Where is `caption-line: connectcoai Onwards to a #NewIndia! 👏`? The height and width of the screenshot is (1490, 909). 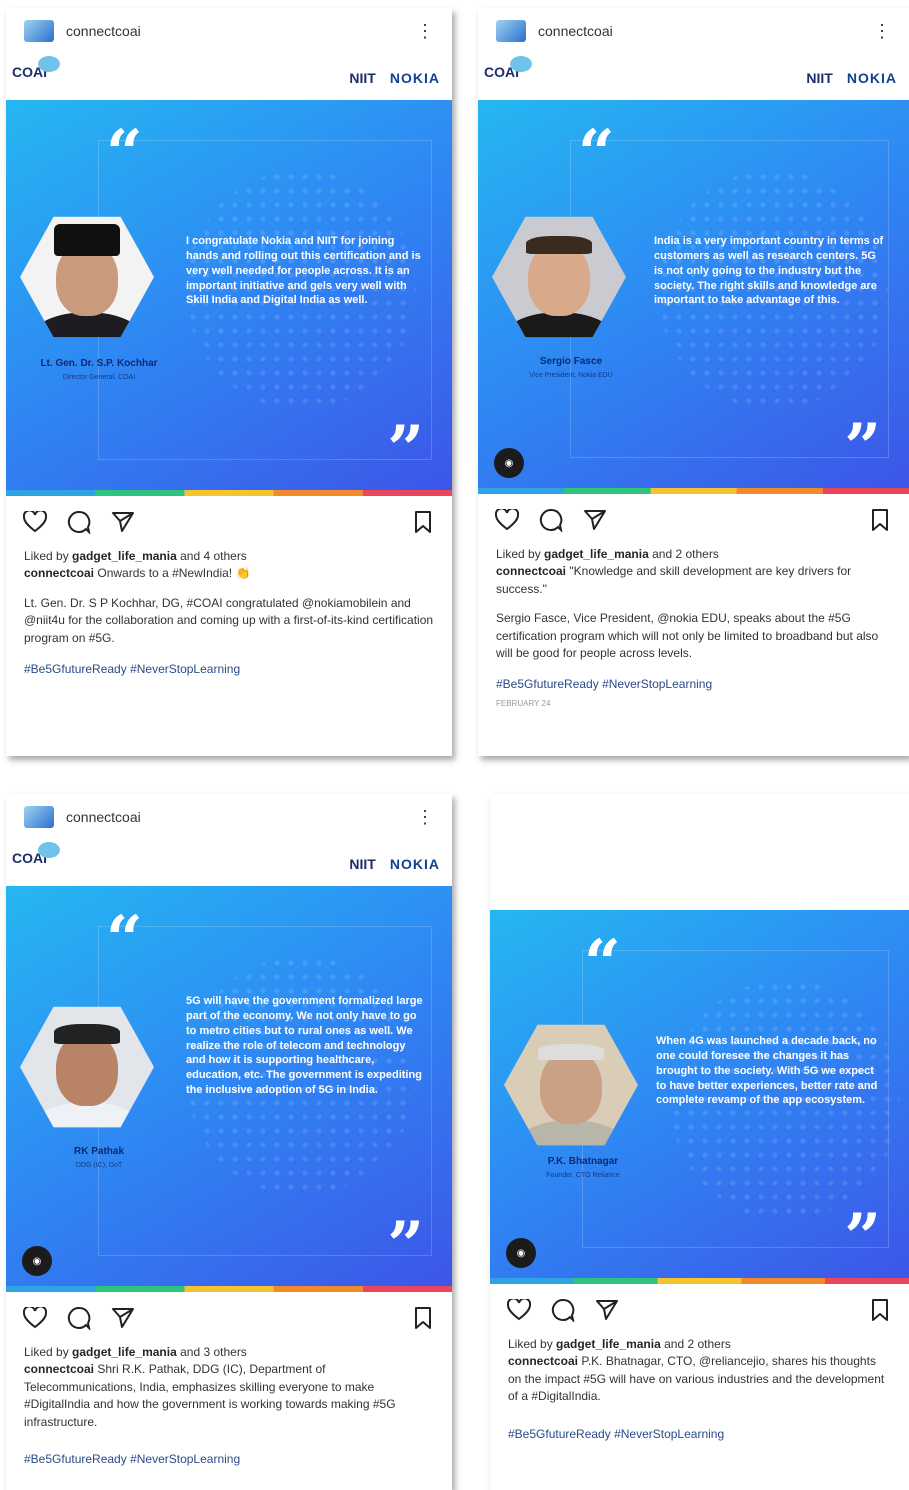
caption-line: connectcoai Onwards to a #NewIndia! 👏 is located at coordinates (137, 573).